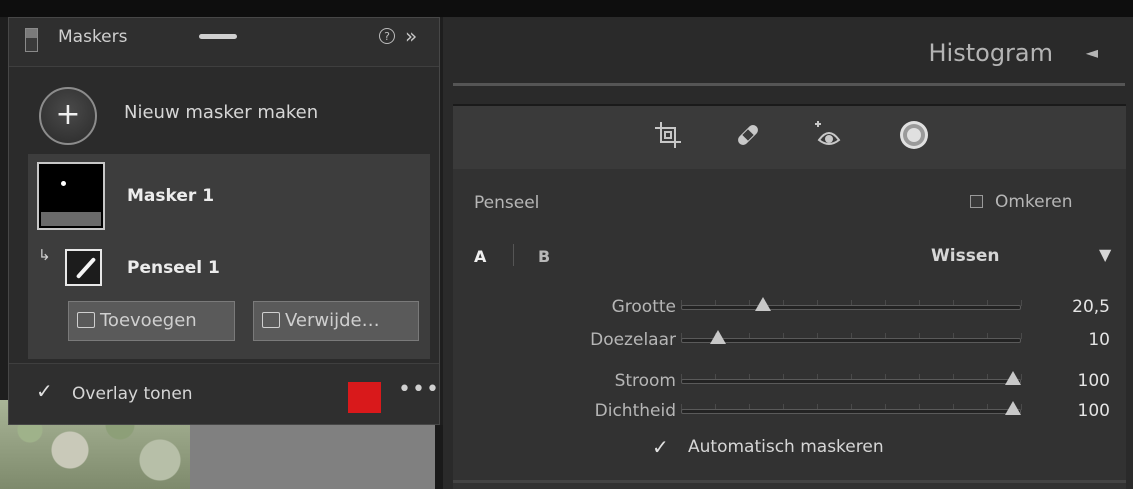  What do you see at coordinates (507, 203) in the screenshot?
I see `brush-section-label: Penseel` at bounding box center [507, 203].